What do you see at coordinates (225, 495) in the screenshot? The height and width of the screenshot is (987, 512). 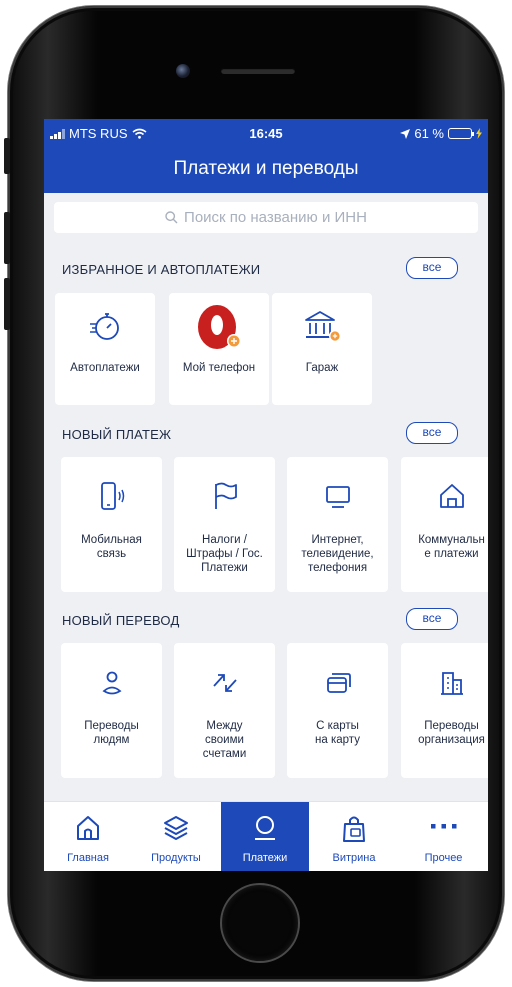 I see `flag-icon` at bounding box center [225, 495].